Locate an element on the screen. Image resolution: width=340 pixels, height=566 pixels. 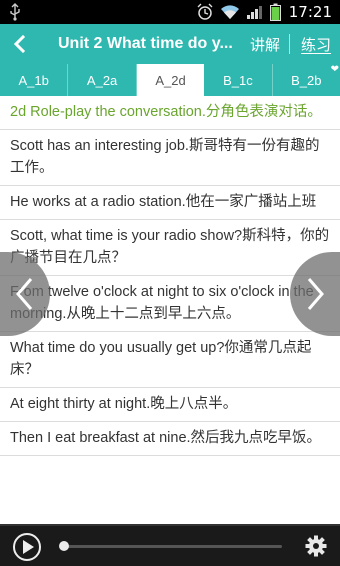
back-button is located at coordinates (20, 44).